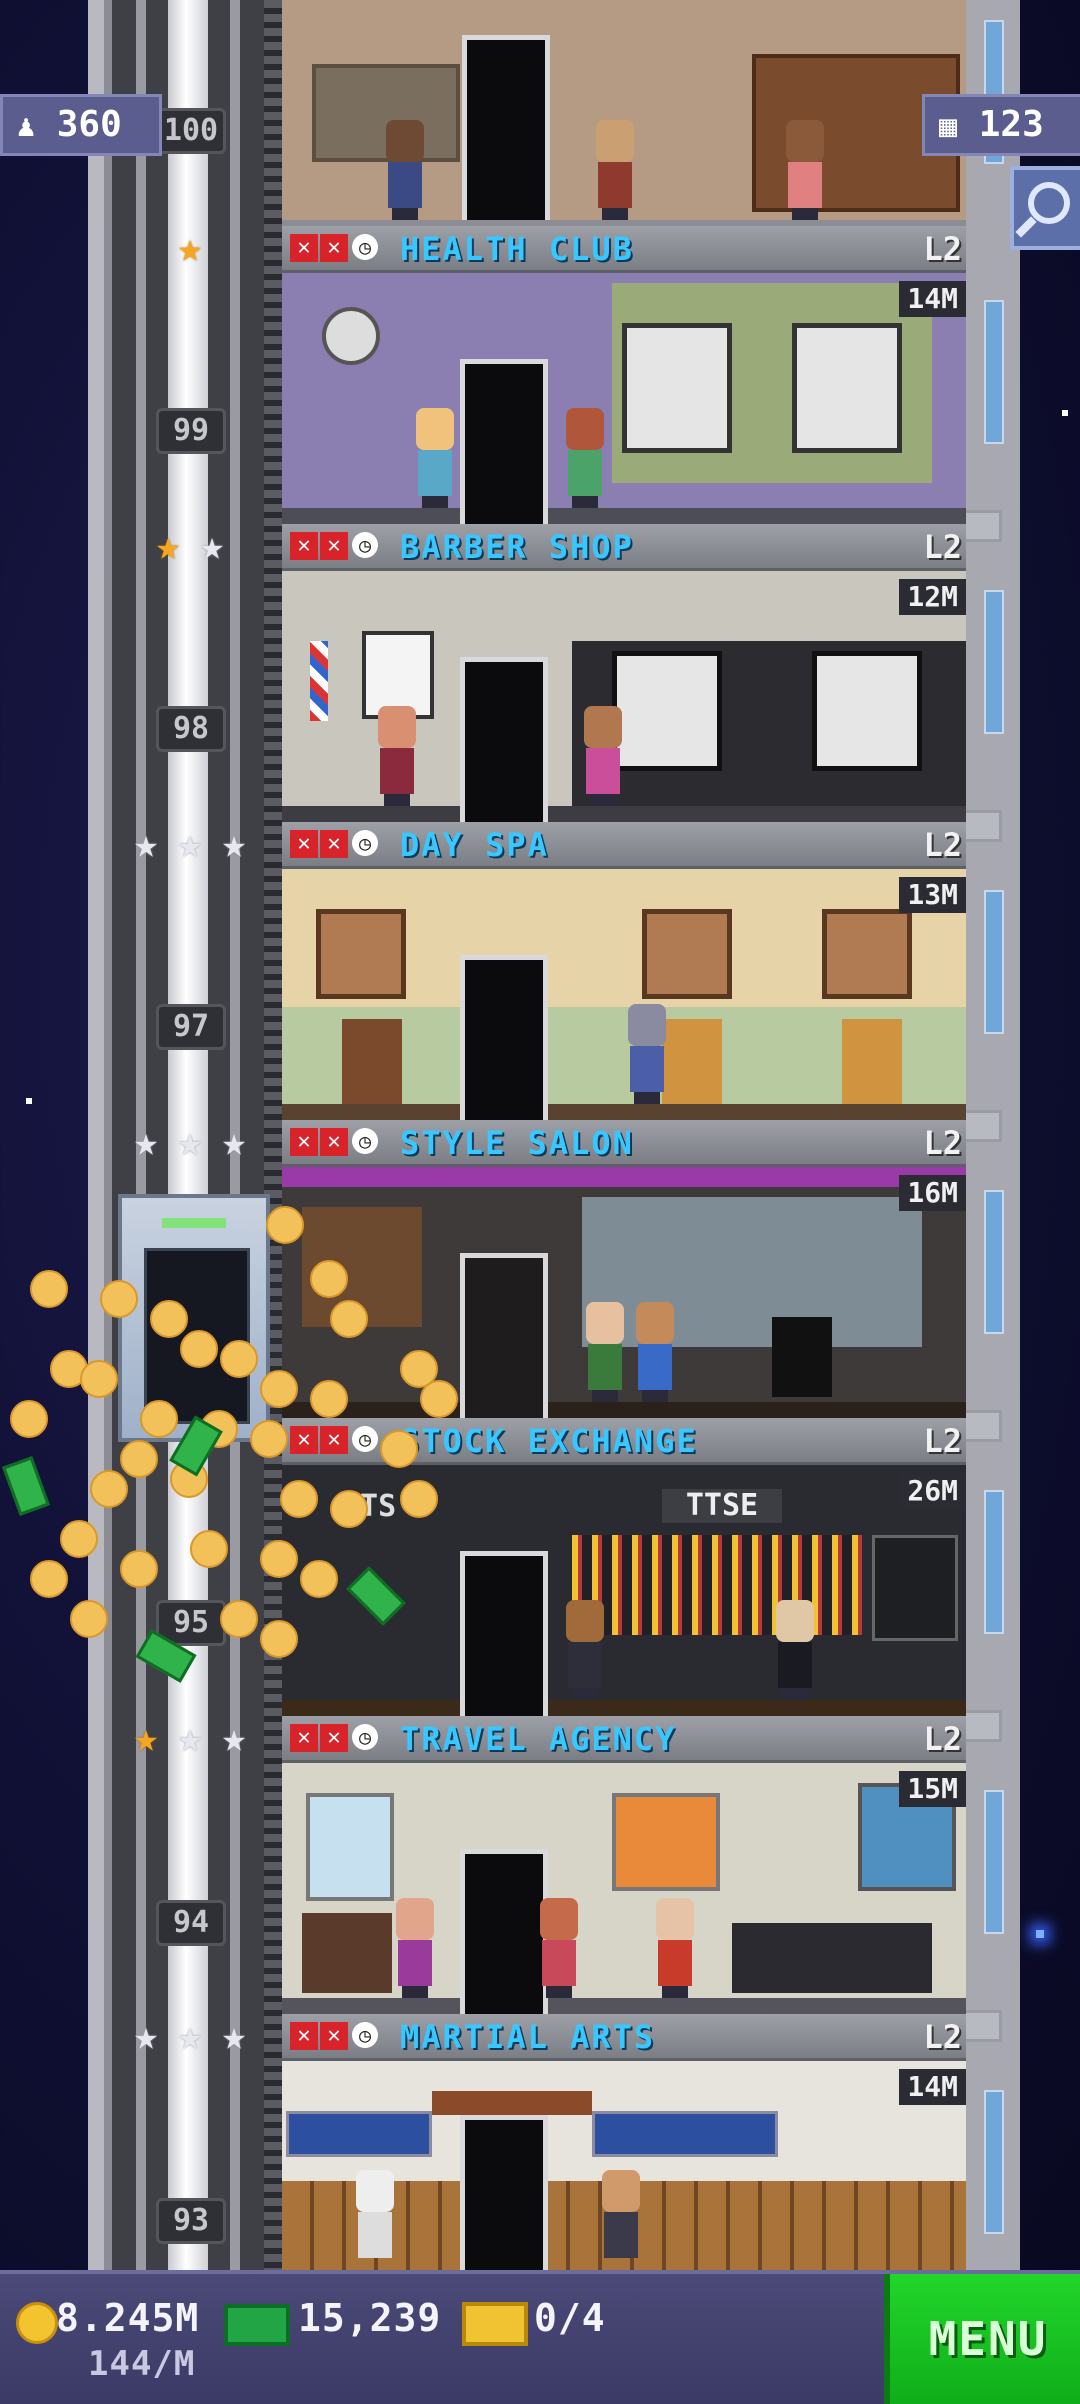 The height and width of the screenshot is (2404, 1080). Describe the element at coordinates (191, 729) in the screenshot. I see `floor-number-98: 98` at that location.